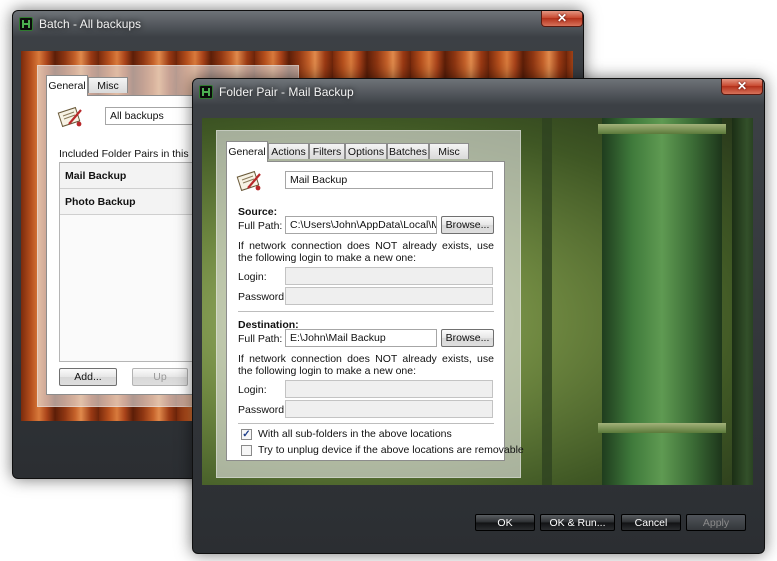  What do you see at coordinates (260, 339) in the screenshot?
I see `destination-full-path-label: Full Path:` at bounding box center [260, 339].